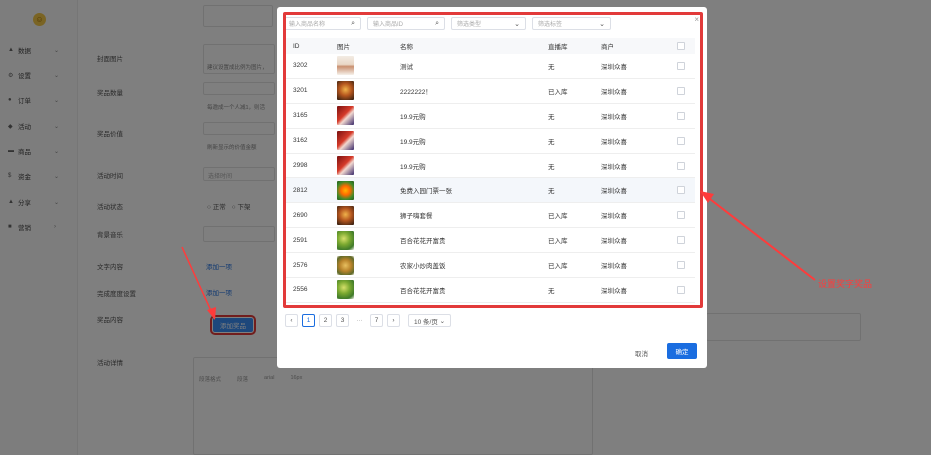  I want to click on annotation-arrow-left, so click(198, 283).